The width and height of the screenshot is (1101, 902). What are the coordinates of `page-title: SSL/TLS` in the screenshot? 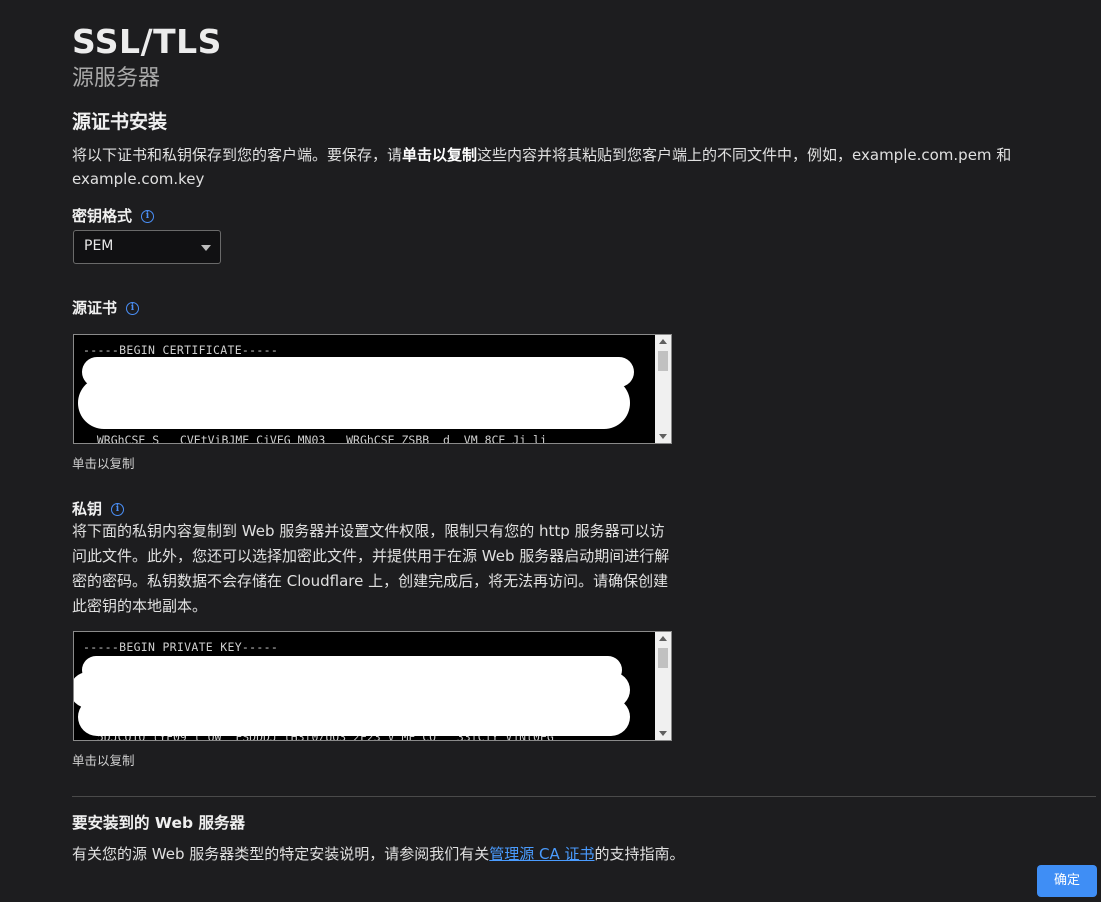 It's located at (147, 41).